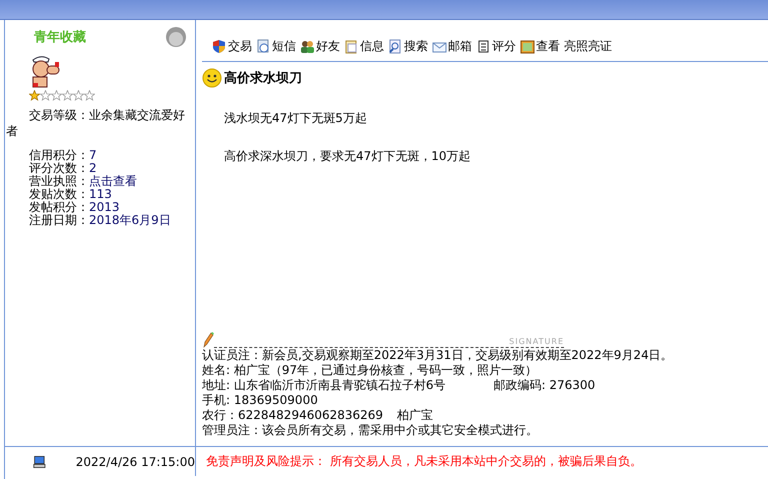 The width and height of the screenshot is (768, 479). Describe the element at coordinates (395, 46) in the screenshot. I see `search-icon` at that location.